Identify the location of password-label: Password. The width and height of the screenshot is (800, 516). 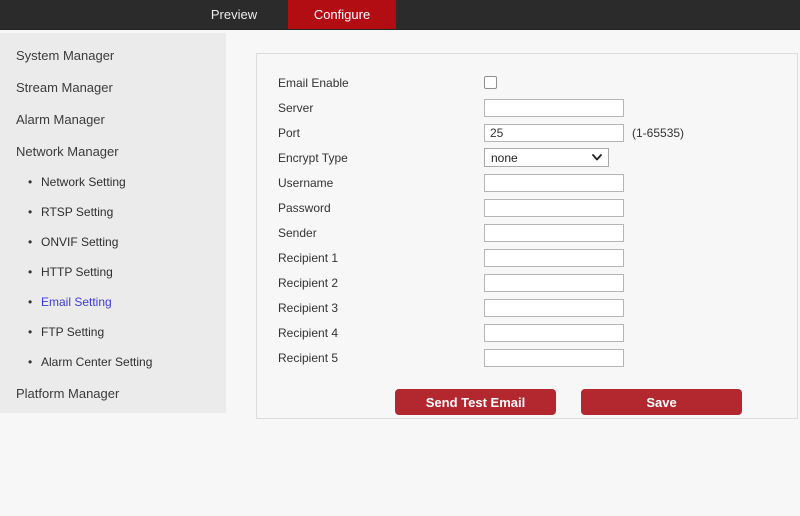
(304, 207).